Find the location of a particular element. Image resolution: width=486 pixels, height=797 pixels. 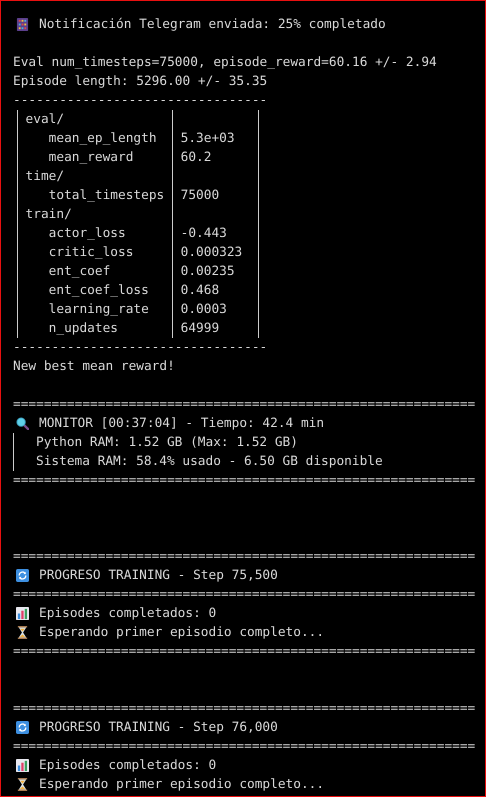

log-line: Notificación Telegram enviada: 25% completado is located at coordinates (212, 25).